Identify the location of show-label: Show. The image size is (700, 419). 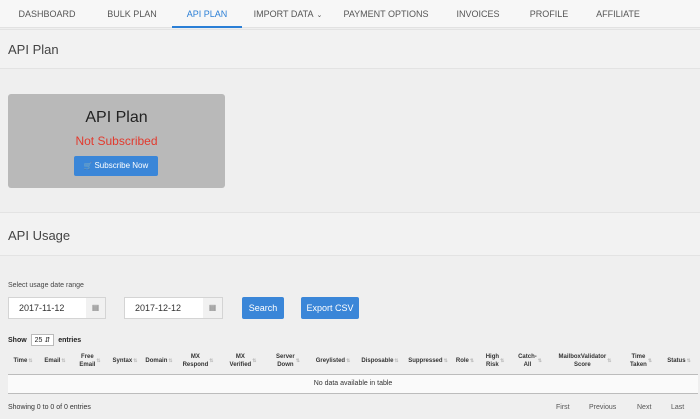
(17, 340).